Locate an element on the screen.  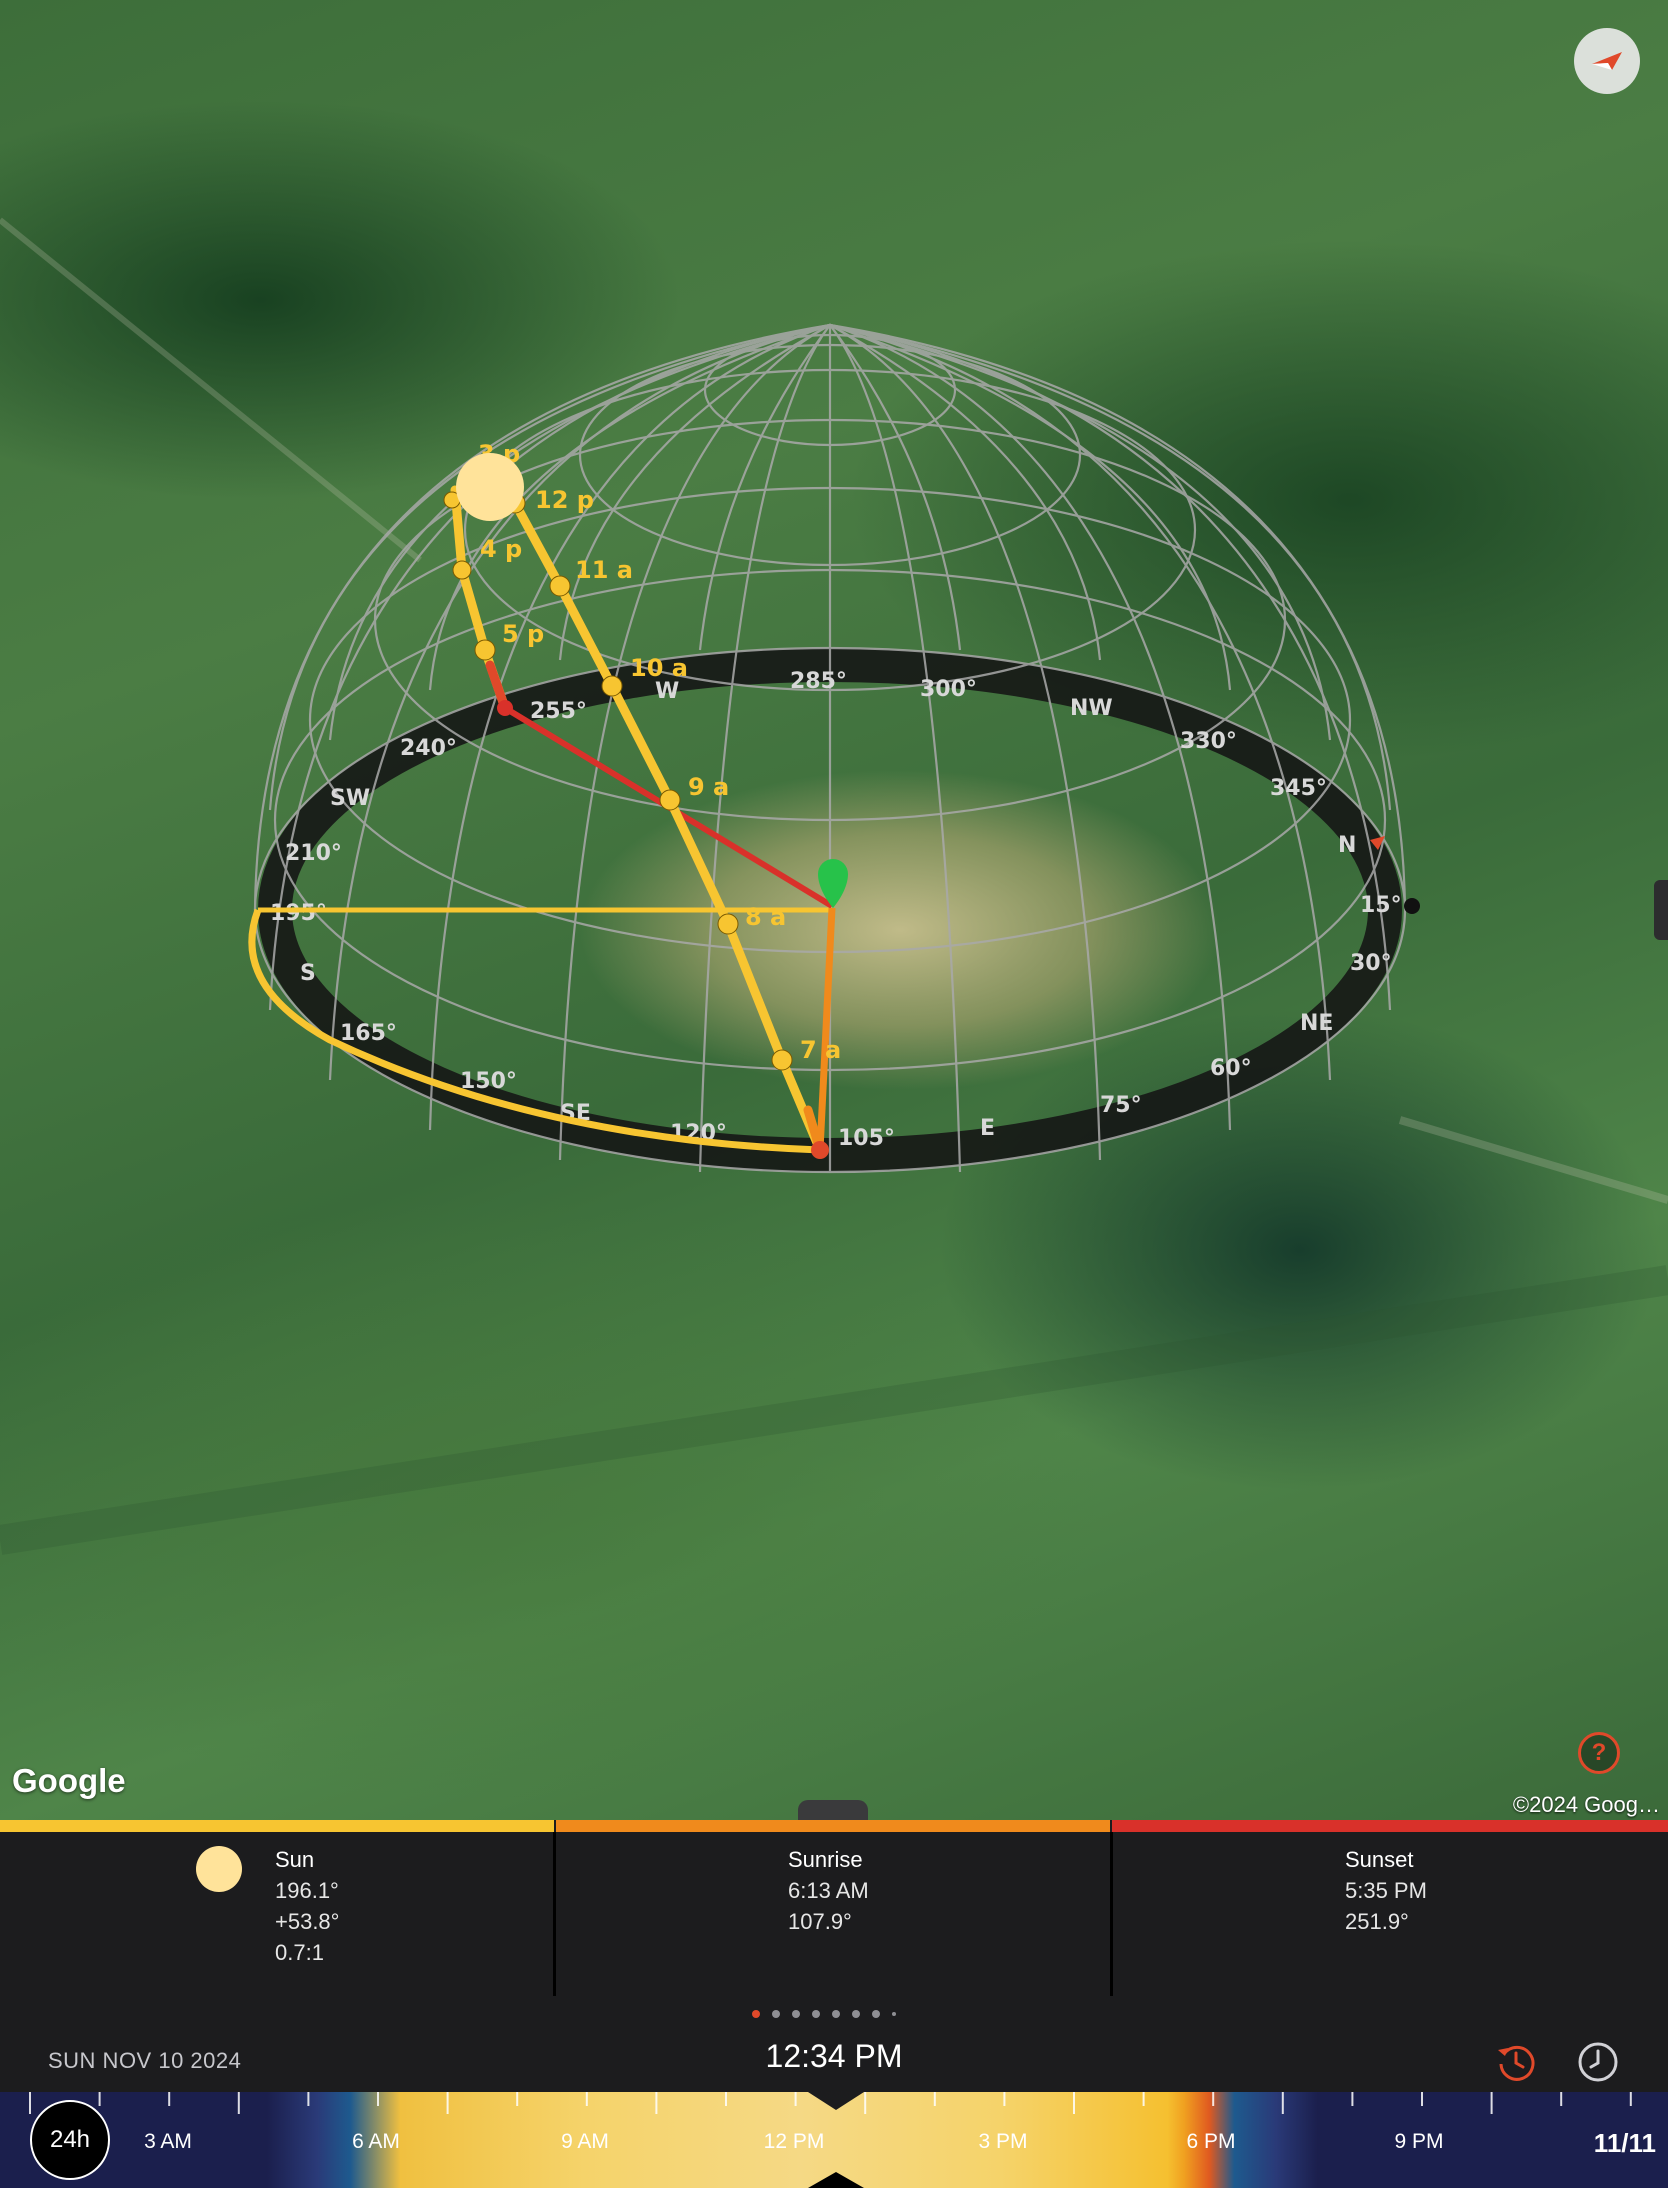
svg-text: S is located at coordinates (308, 973).